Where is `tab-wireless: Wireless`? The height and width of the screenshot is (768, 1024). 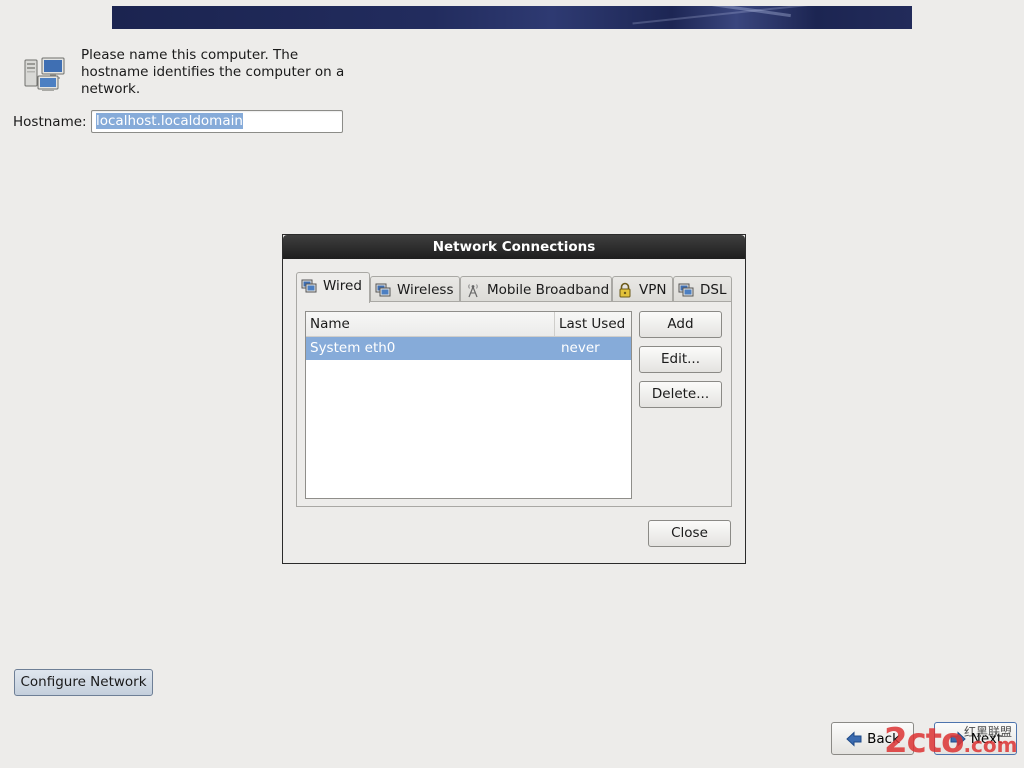 tab-wireless: Wireless is located at coordinates (415, 289).